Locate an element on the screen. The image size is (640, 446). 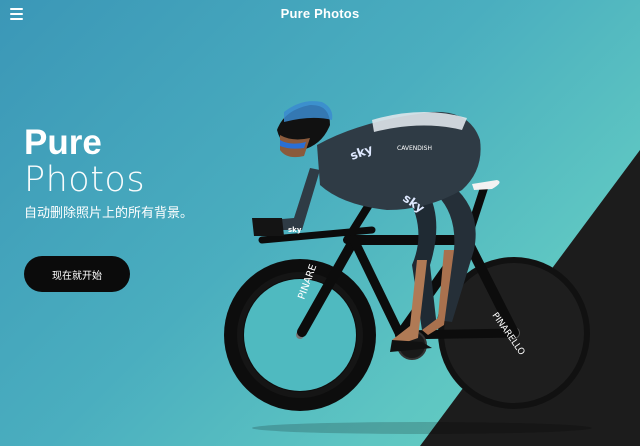
get-started-button: 现在就开始 is located at coordinates (77, 274).